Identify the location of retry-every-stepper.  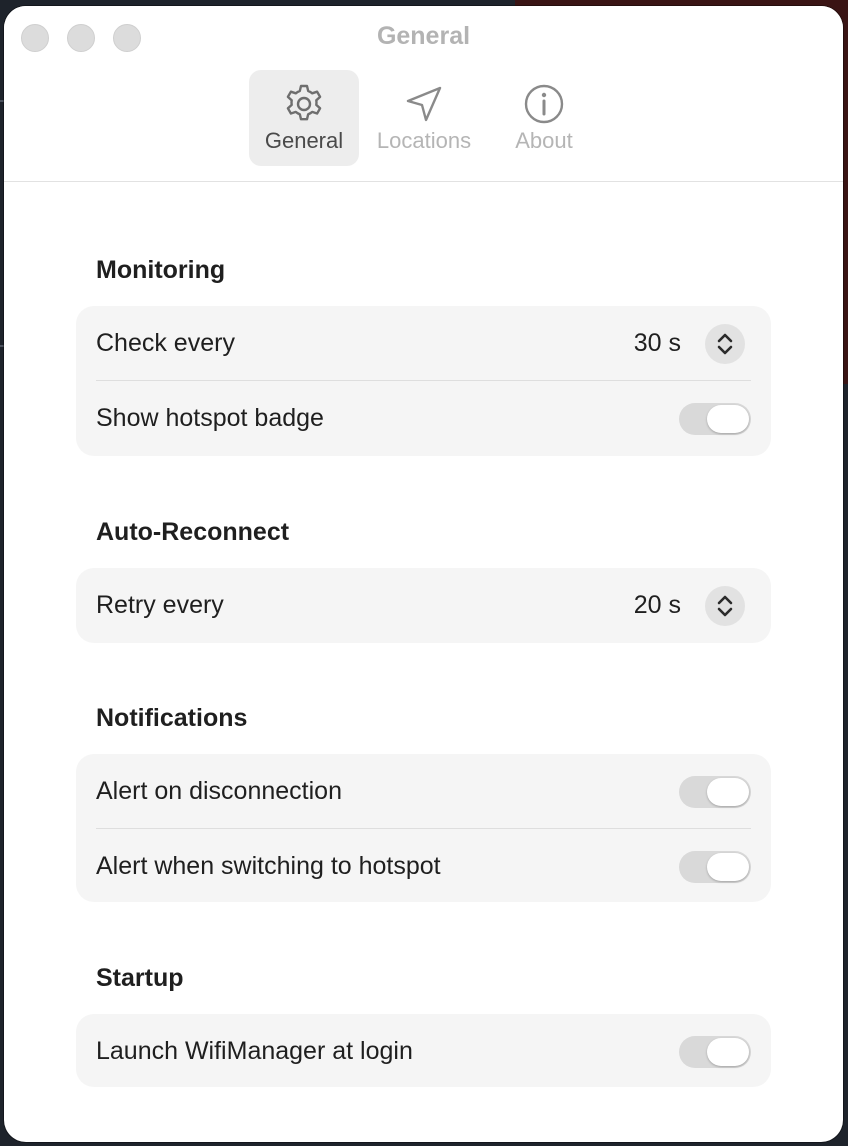
(725, 606).